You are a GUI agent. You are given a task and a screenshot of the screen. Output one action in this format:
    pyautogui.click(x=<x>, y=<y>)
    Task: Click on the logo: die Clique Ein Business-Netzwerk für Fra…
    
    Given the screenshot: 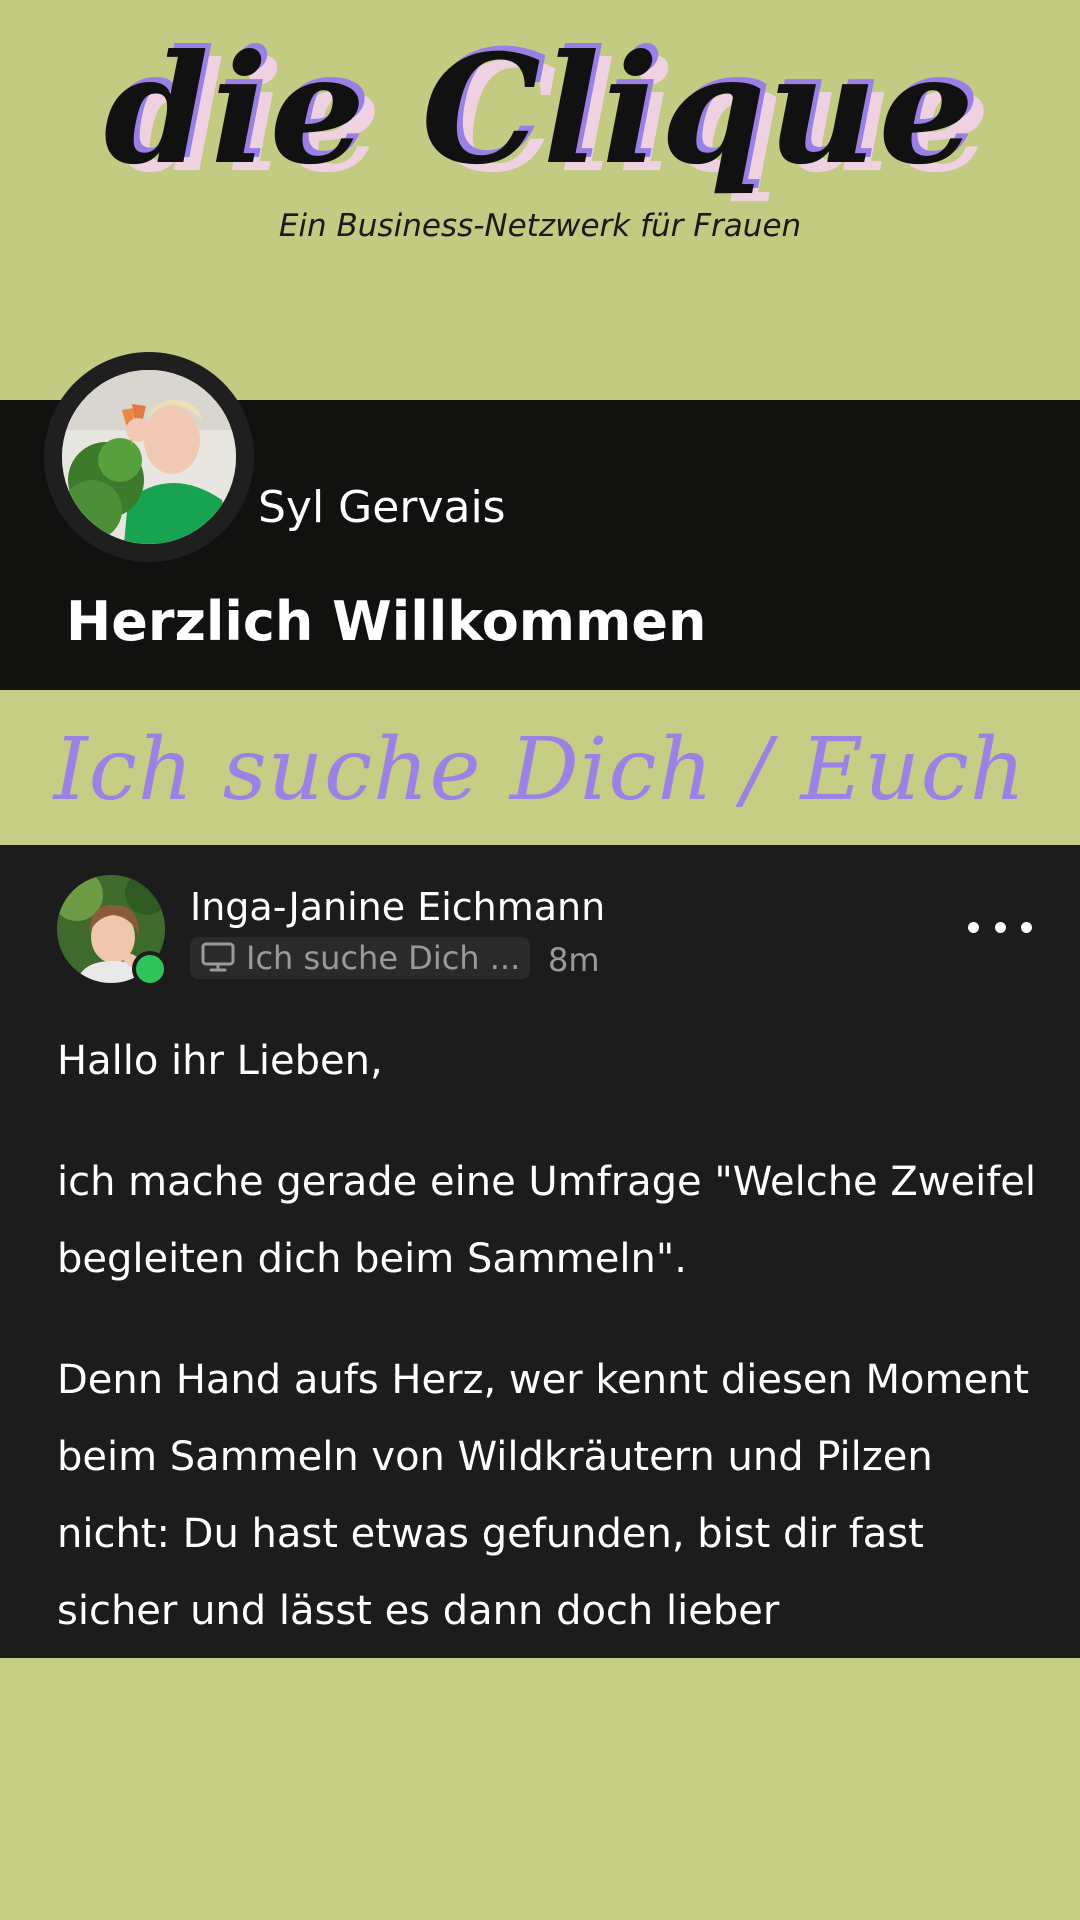 What is the action you would take?
    pyautogui.click(x=540, y=130)
    